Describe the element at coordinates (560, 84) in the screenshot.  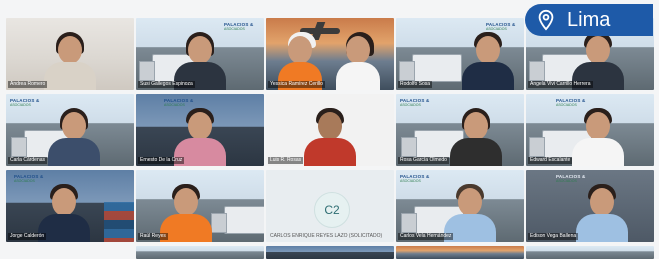
I see `participant-name: Angela Vivi Carrillo Herrera` at that location.